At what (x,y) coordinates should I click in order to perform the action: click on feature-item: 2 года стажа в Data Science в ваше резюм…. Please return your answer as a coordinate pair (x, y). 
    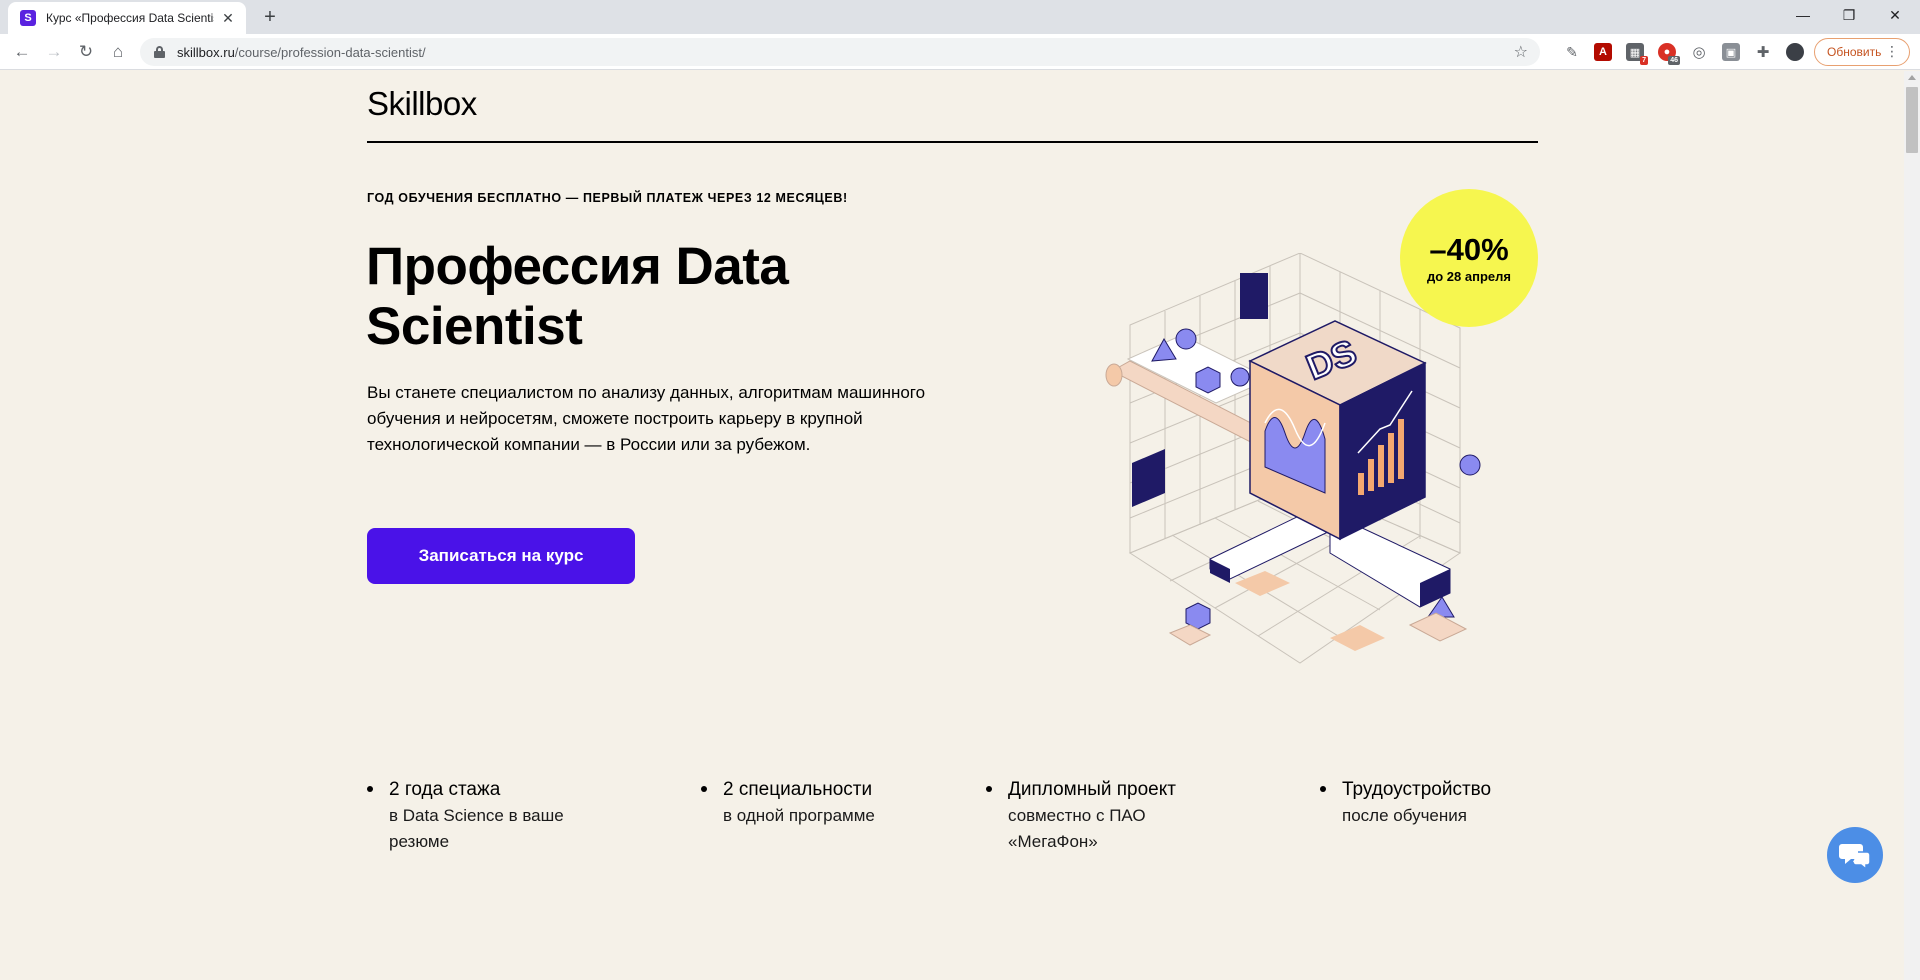
    Looking at the image, I should click on (465, 816).